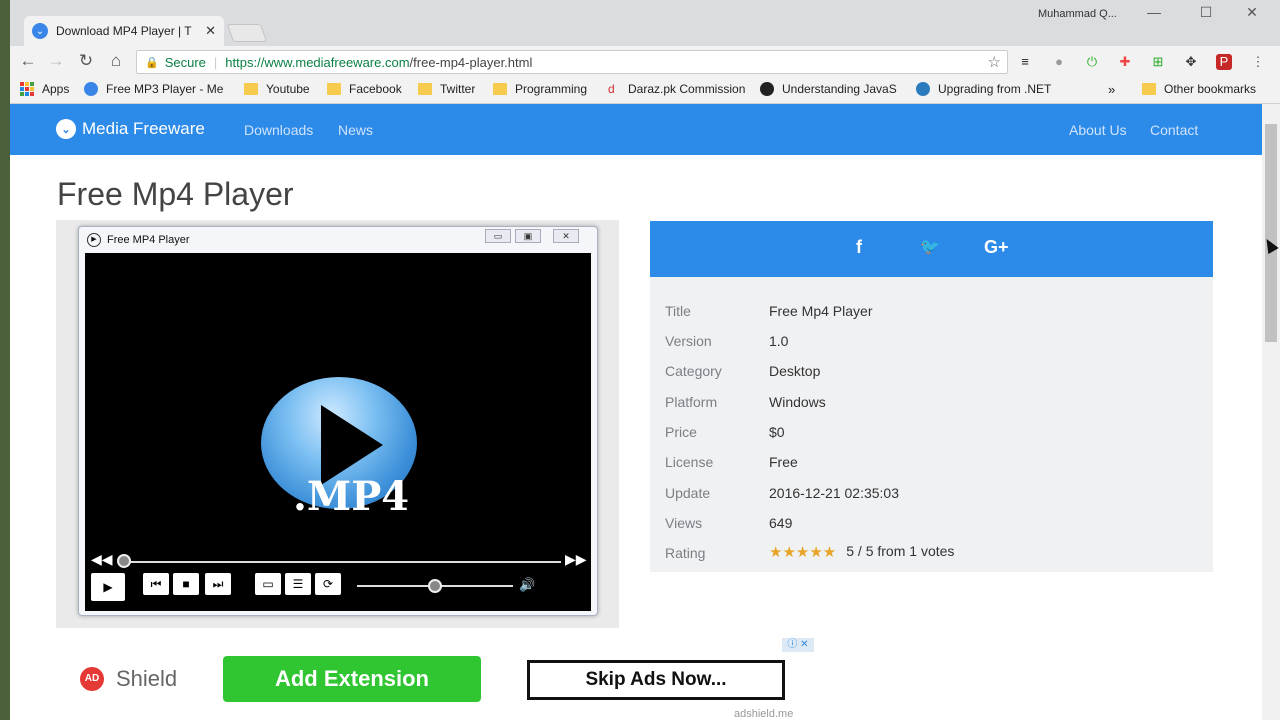 This screenshot has height=720, width=1280. What do you see at coordinates (764, 714) in the screenshot?
I see `ad-source: adshield.me` at bounding box center [764, 714].